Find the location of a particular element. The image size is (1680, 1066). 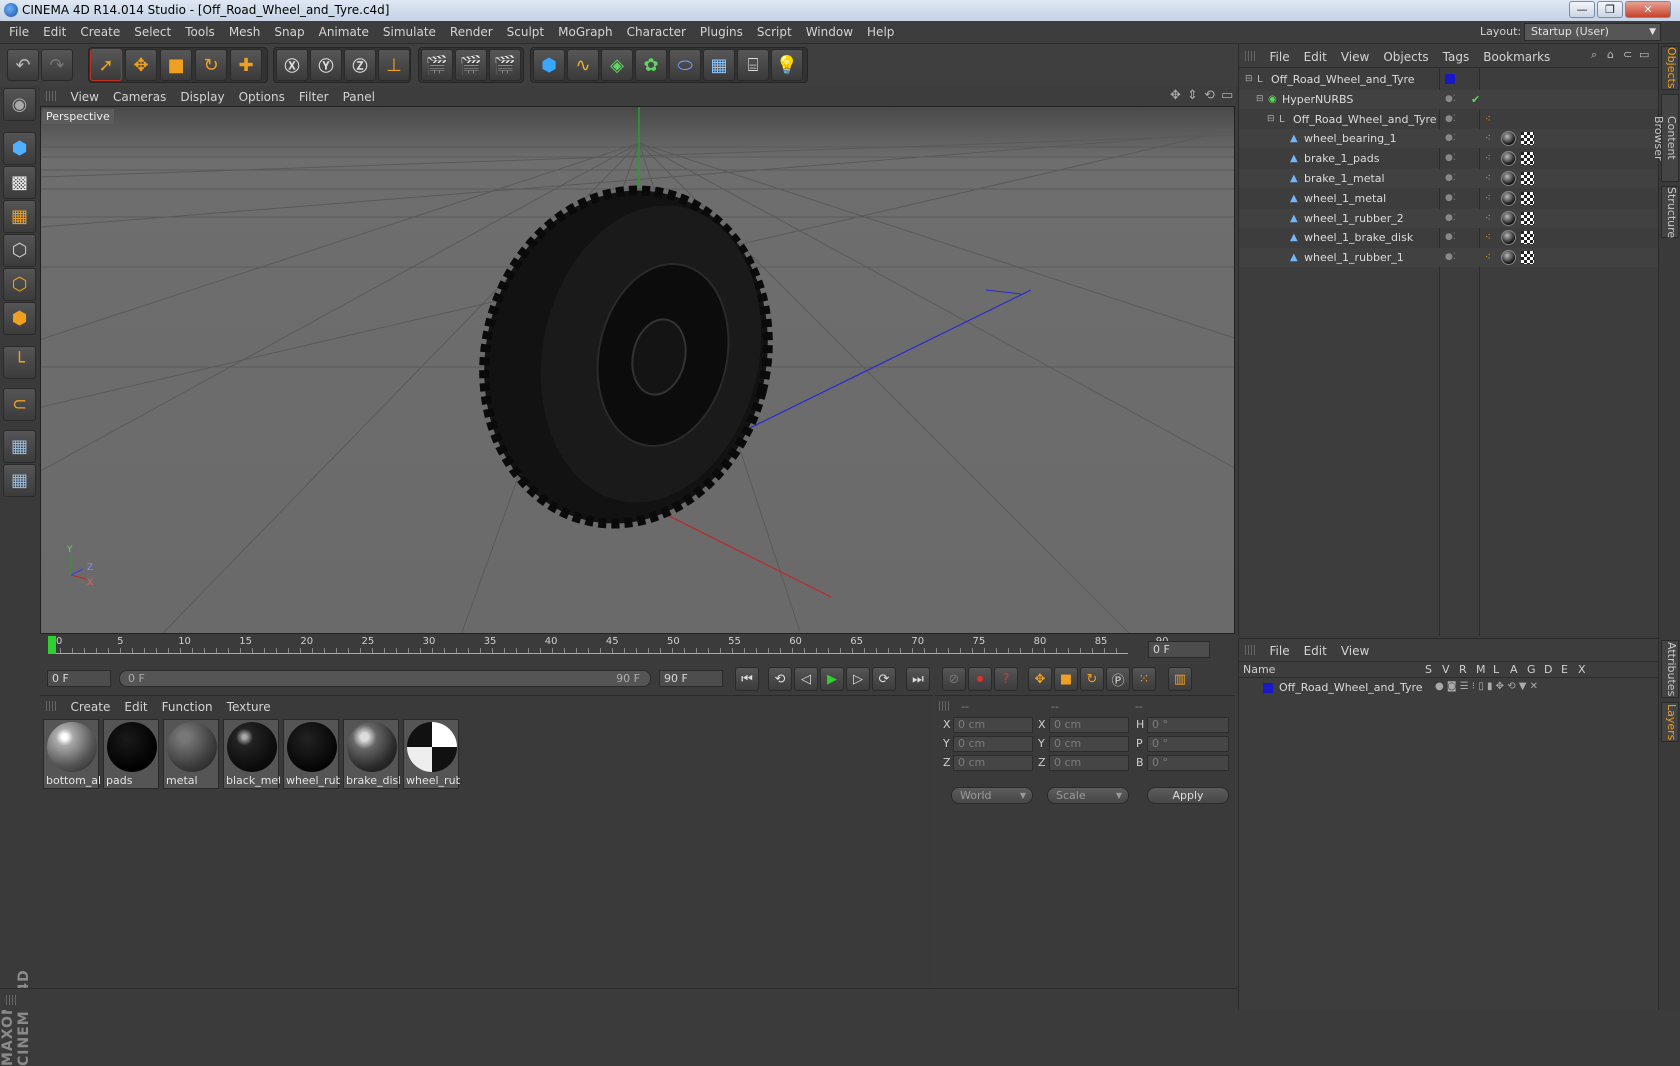

layers-menu-edit: Edit is located at coordinates (1315, 651).